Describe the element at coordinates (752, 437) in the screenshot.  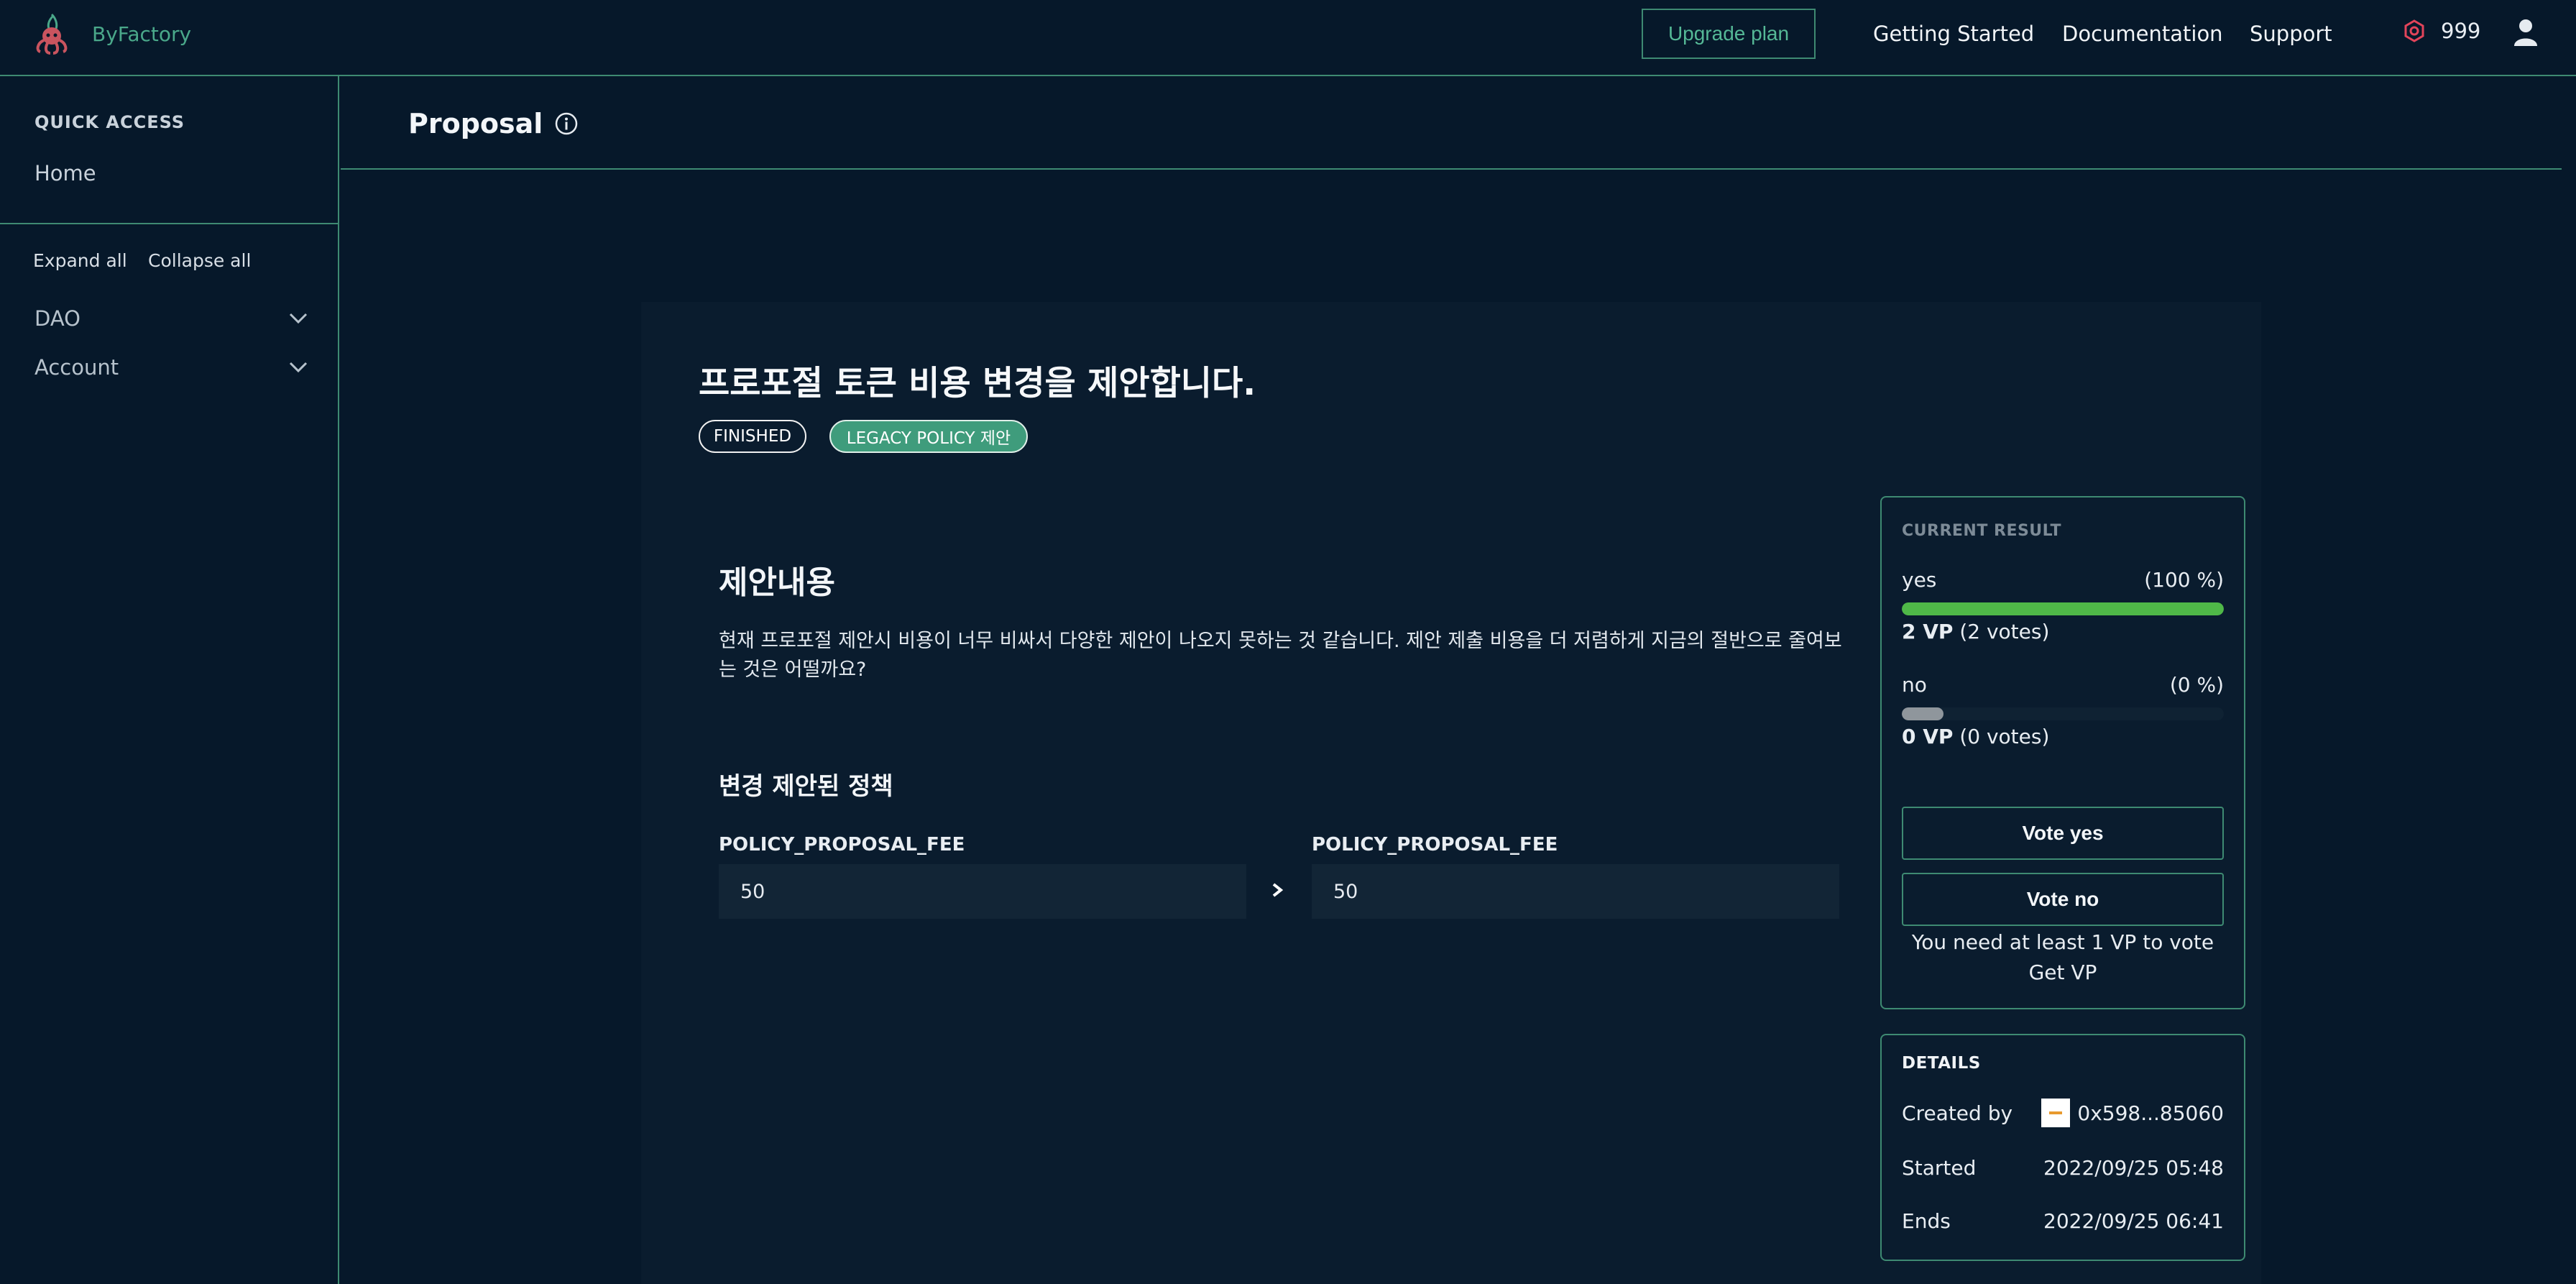
I see `status-badge: FINISHED` at that location.